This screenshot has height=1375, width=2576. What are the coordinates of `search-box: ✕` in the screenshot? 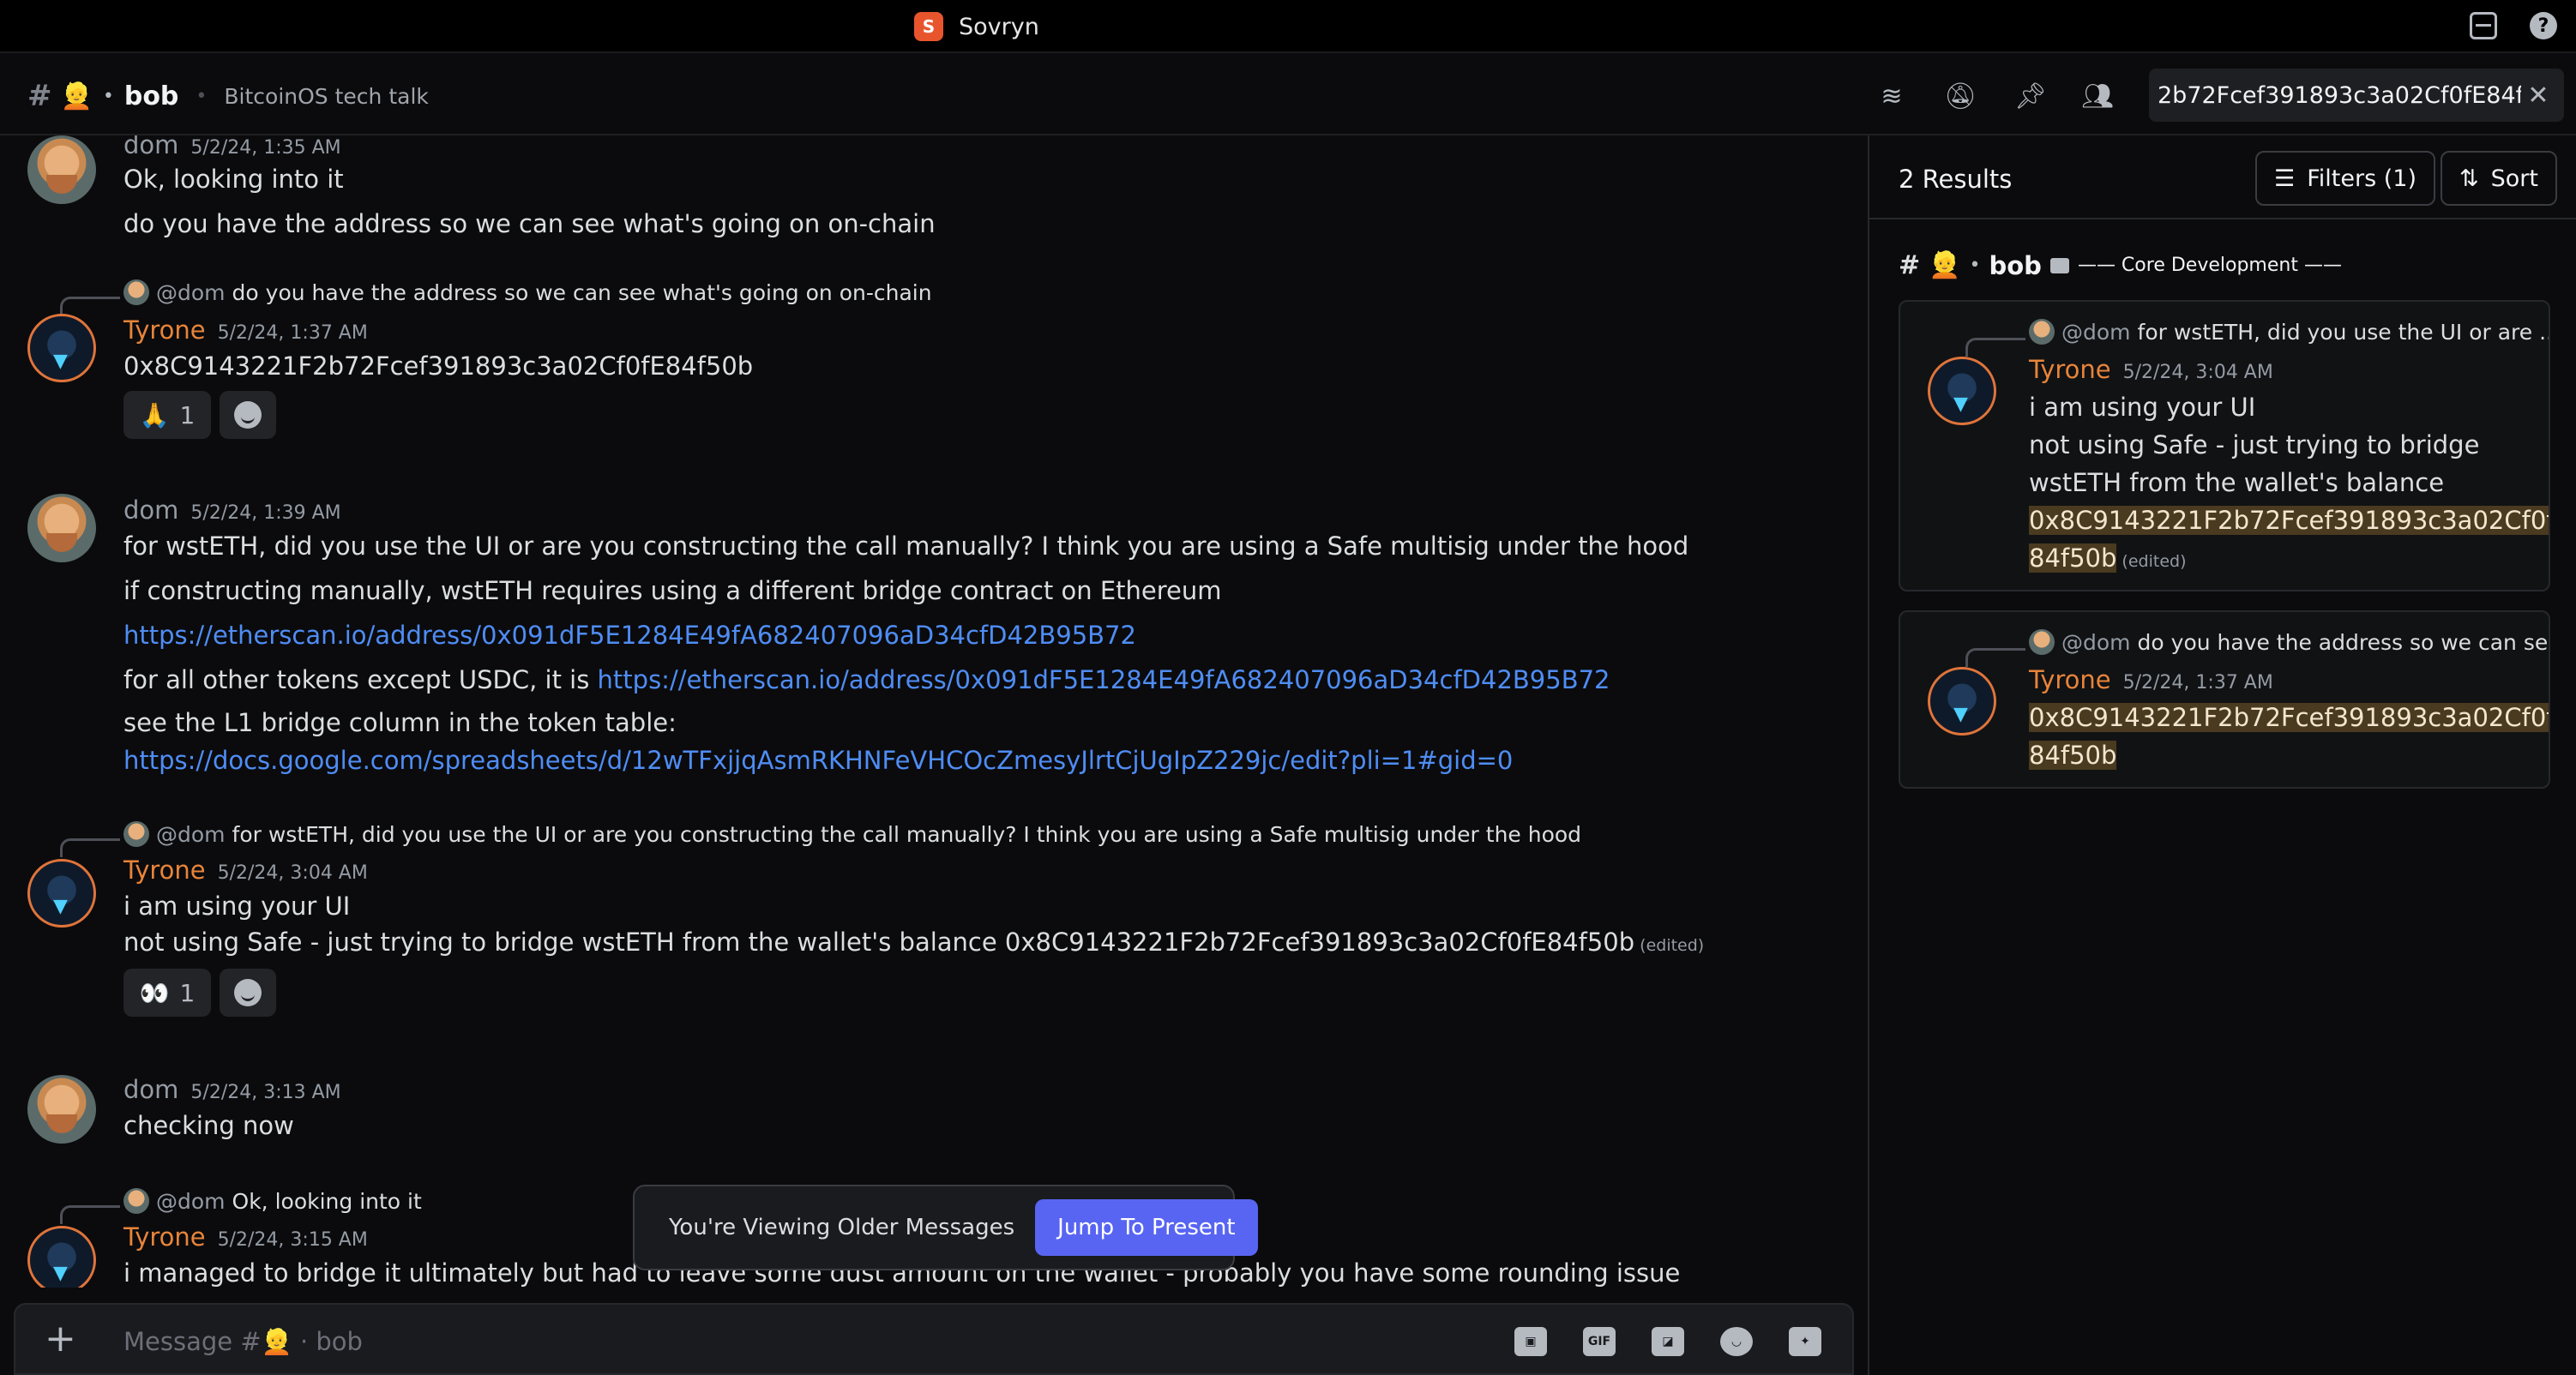 It's located at (2356, 95).